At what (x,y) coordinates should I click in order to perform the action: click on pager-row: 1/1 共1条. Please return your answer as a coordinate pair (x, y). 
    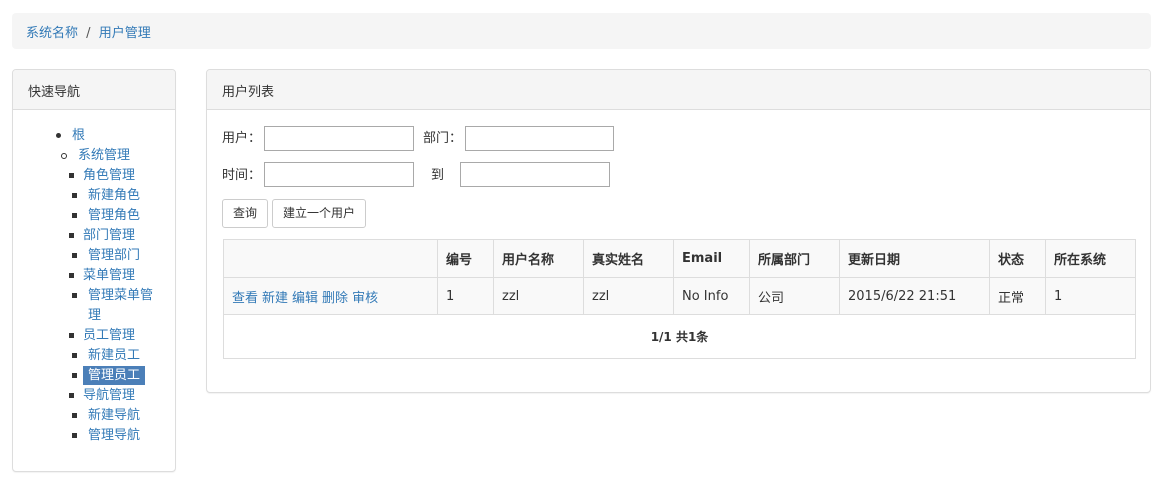
    Looking at the image, I should click on (679, 336).